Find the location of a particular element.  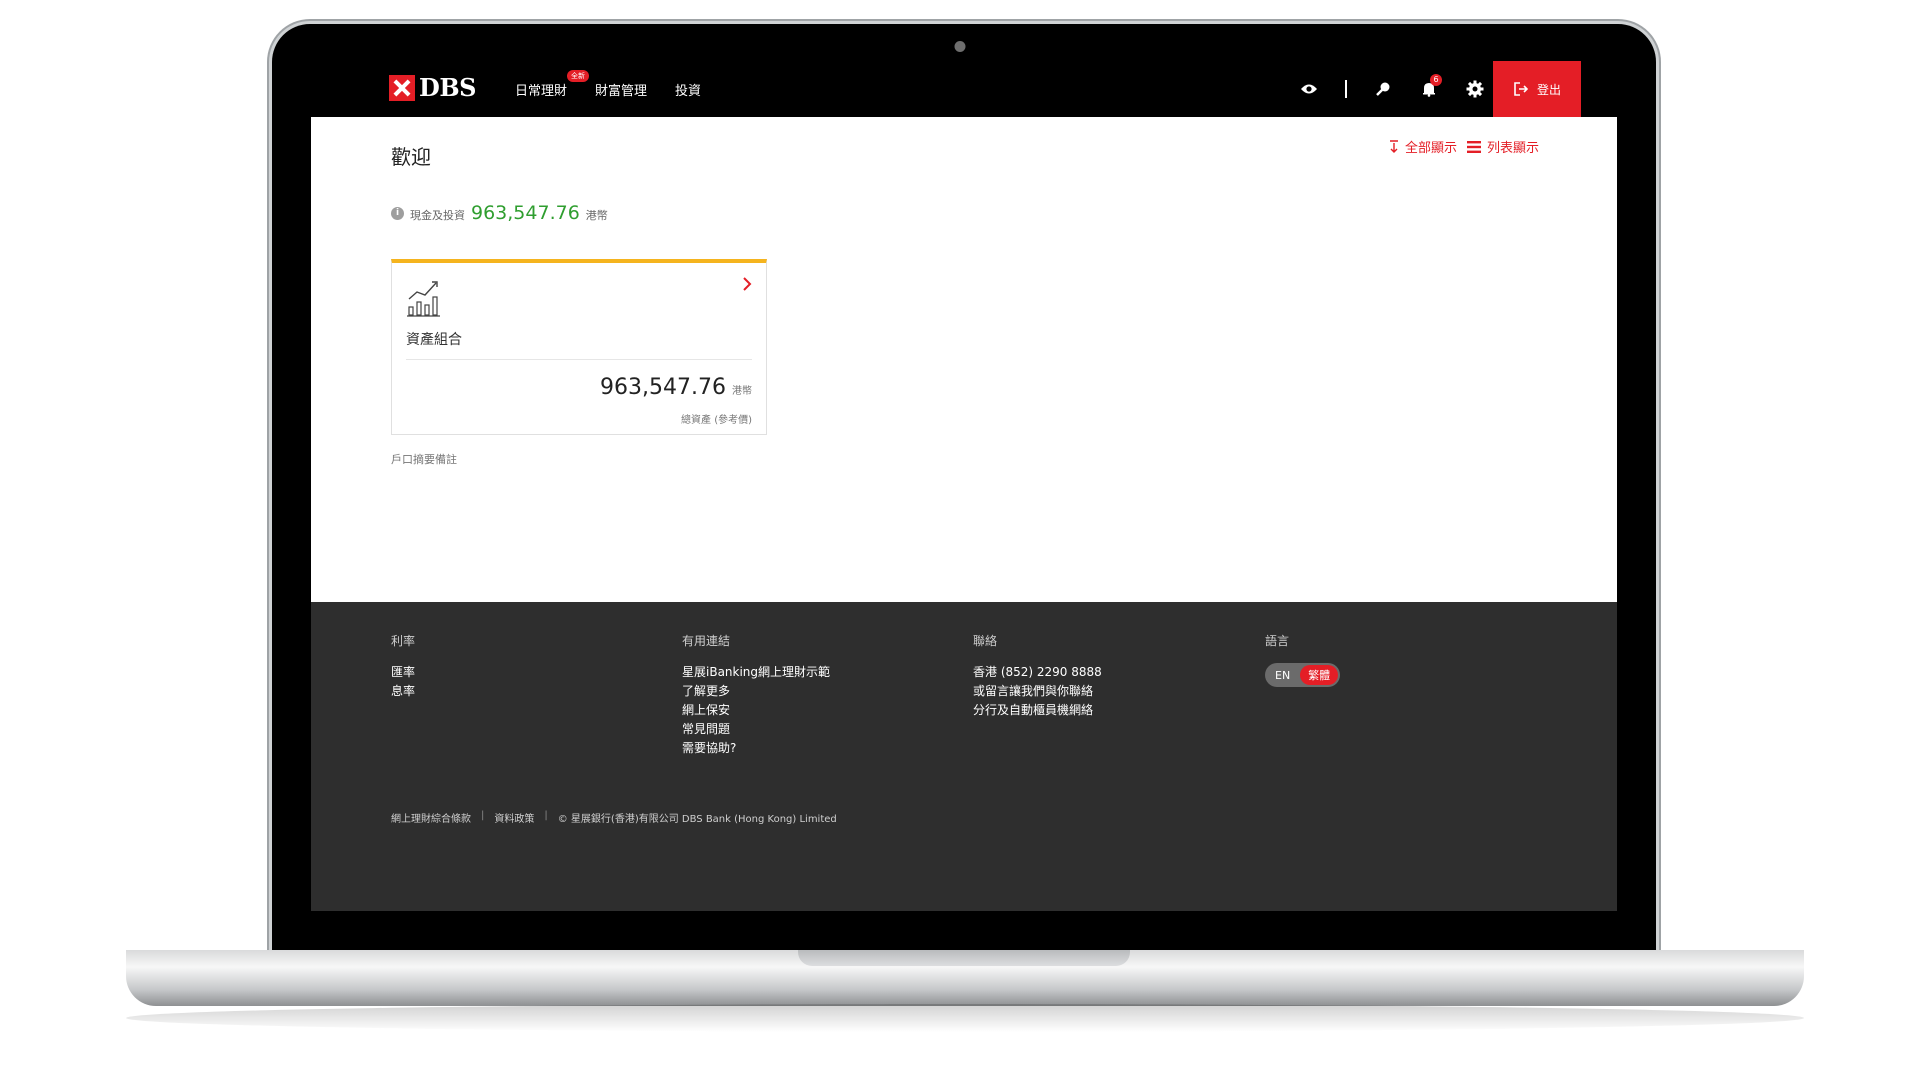

nav-label: 財富管理 is located at coordinates (621, 91).